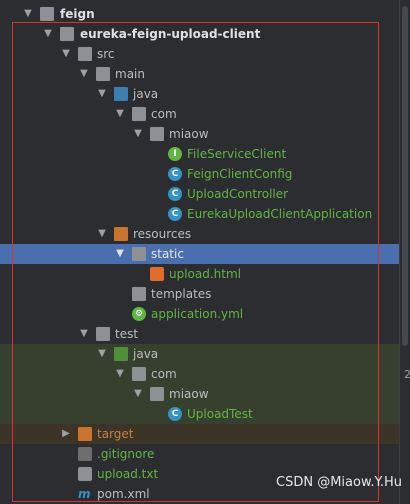 This screenshot has width=410, height=504. I want to click on tree-row-templates: templates, so click(200, 294).